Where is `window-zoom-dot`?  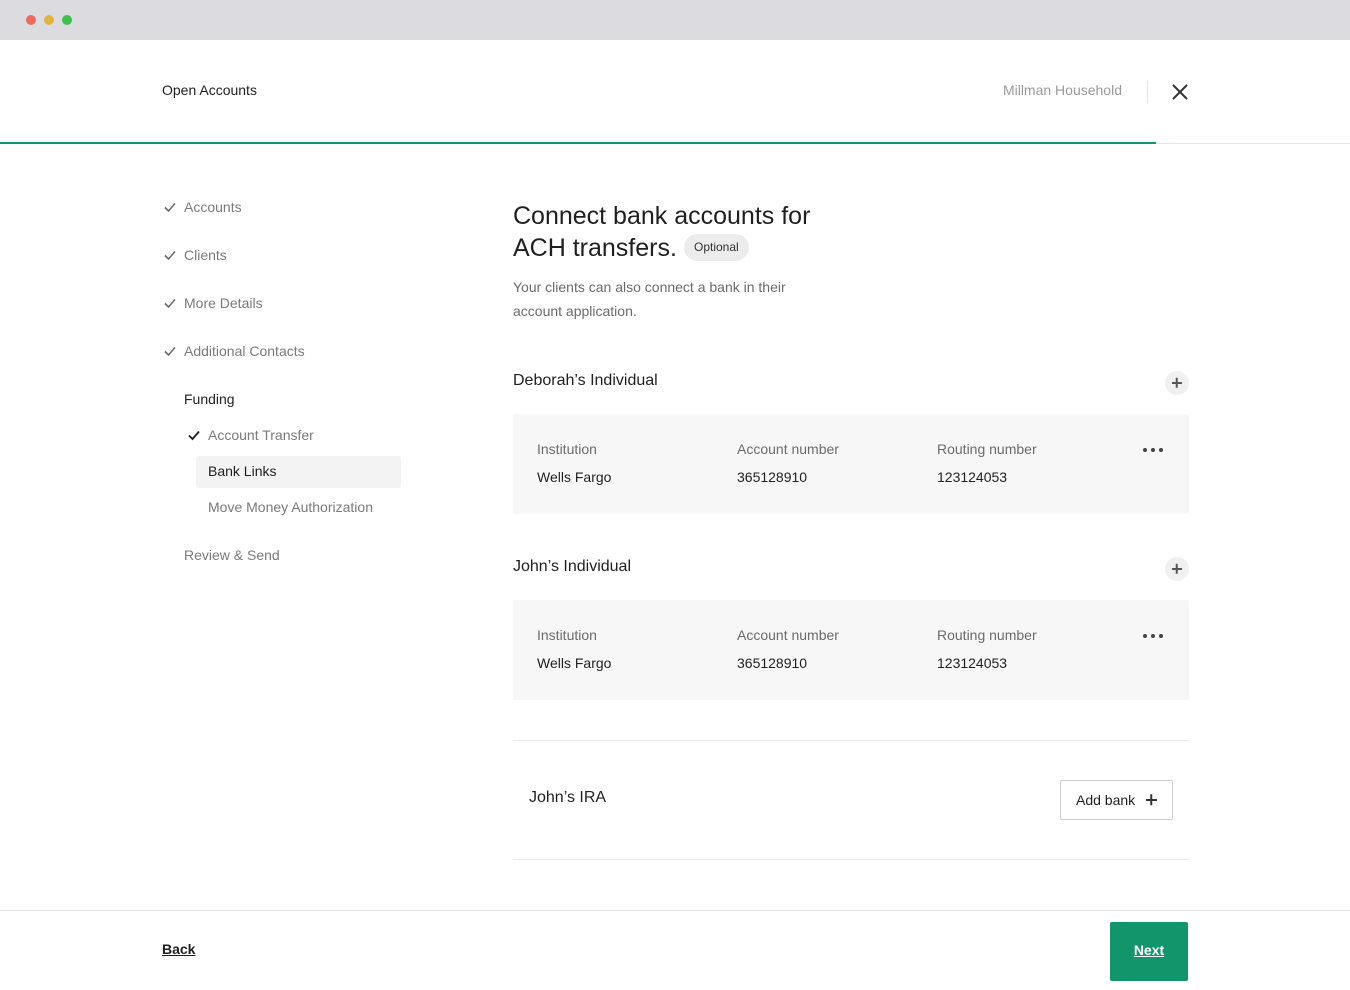 window-zoom-dot is located at coordinates (67, 20).